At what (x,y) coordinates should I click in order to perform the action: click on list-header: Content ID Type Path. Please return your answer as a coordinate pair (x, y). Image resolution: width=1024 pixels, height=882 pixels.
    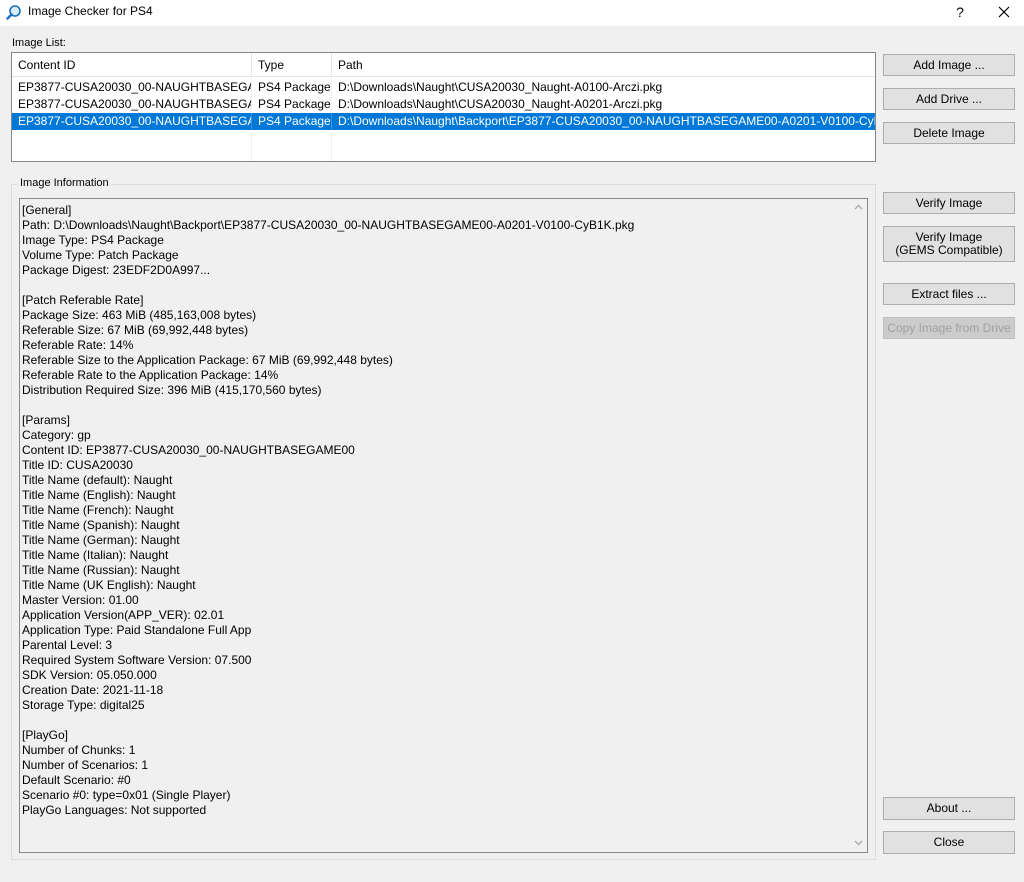
    Looking at the image, I should click on (443, 65).